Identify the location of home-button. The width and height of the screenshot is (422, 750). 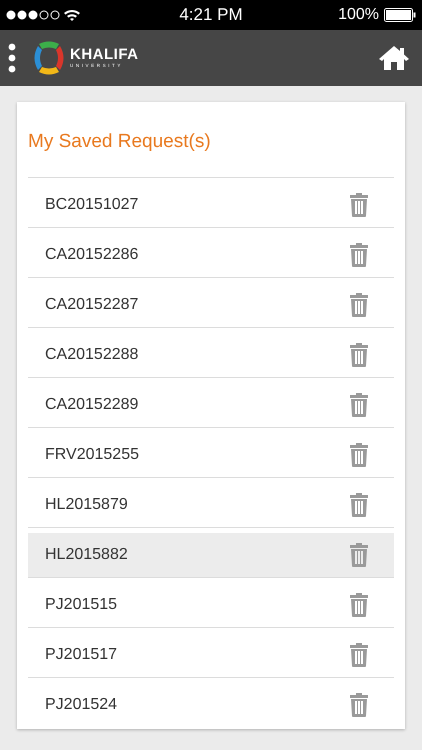
(394, 58).